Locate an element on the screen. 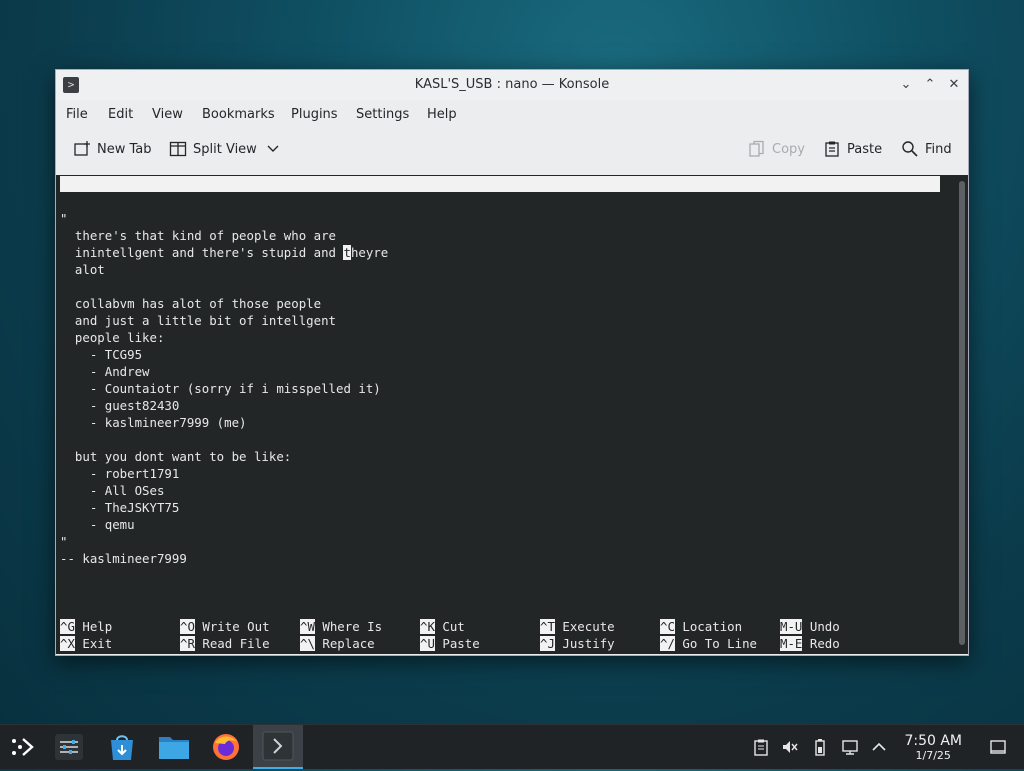  search-icon is located at coordinates (910, 149).